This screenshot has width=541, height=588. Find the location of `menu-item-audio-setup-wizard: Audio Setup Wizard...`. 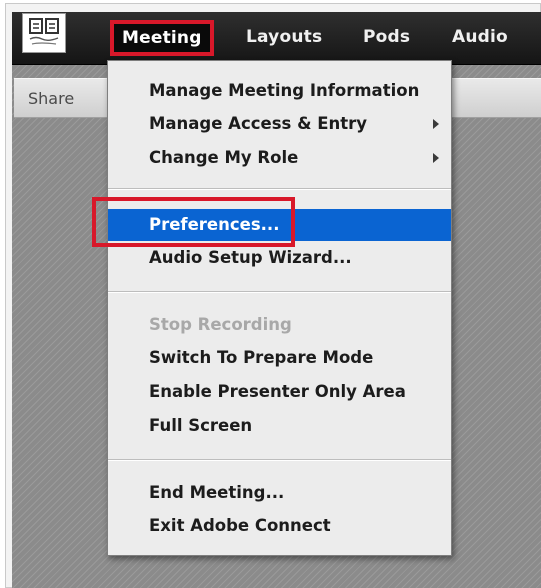

menu-item-audio-setup-wizard: Audio Setup Wizard... is located at coordinates (279, 258).